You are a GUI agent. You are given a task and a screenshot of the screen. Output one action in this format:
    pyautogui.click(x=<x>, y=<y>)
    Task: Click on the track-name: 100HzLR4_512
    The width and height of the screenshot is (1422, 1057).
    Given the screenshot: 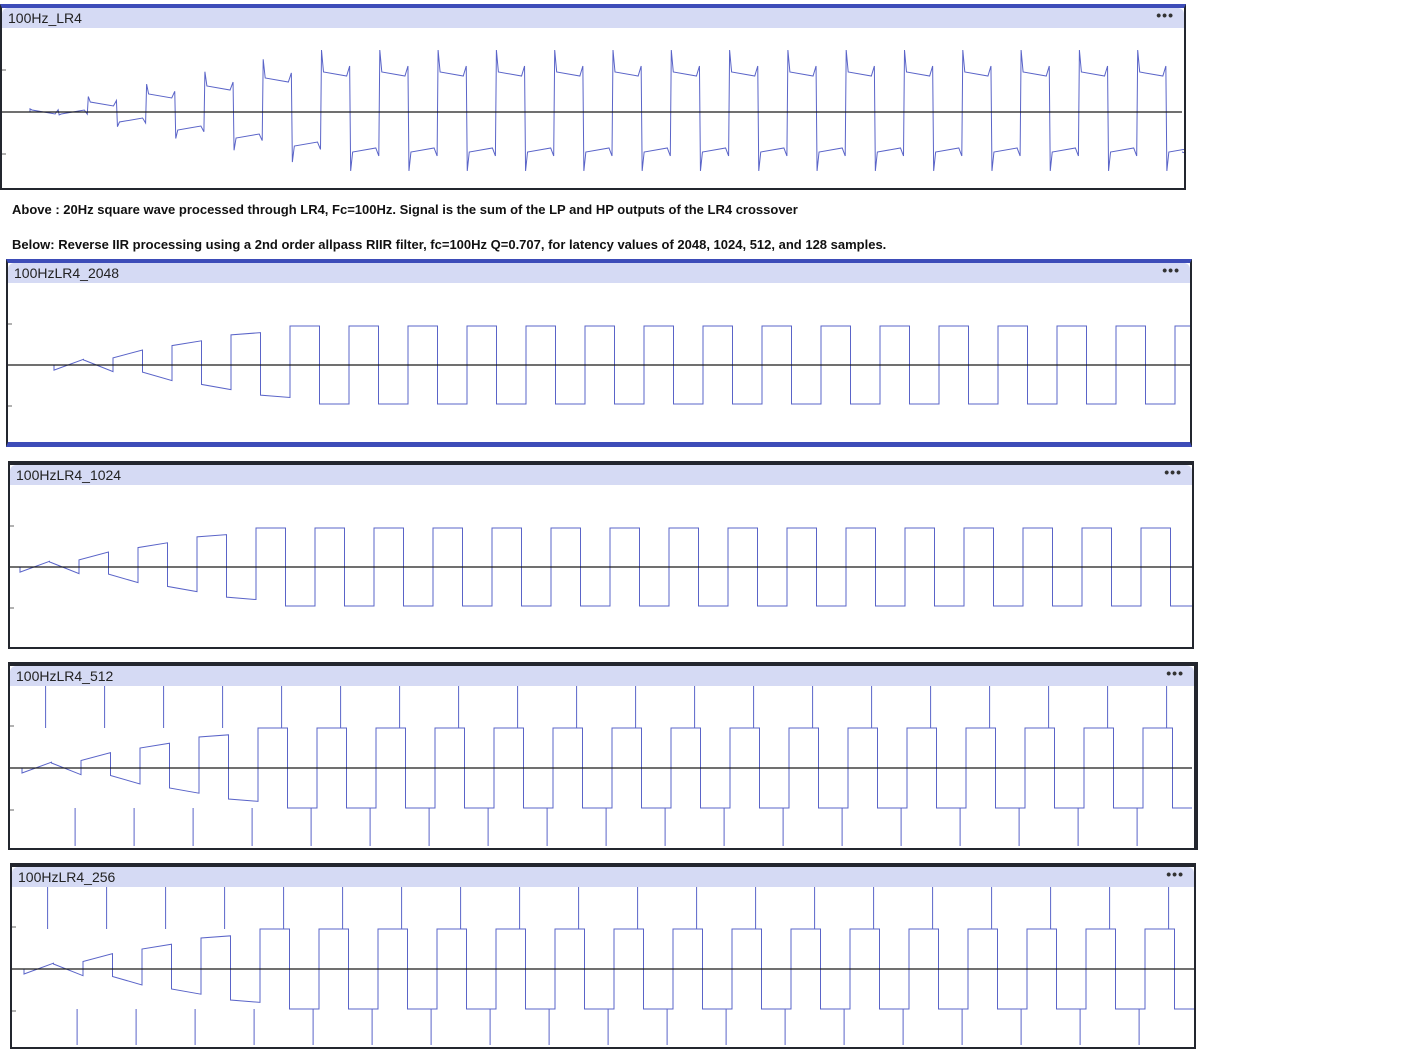 What is the action you would take?
    pyautogui.click(x=65, y=676)
    